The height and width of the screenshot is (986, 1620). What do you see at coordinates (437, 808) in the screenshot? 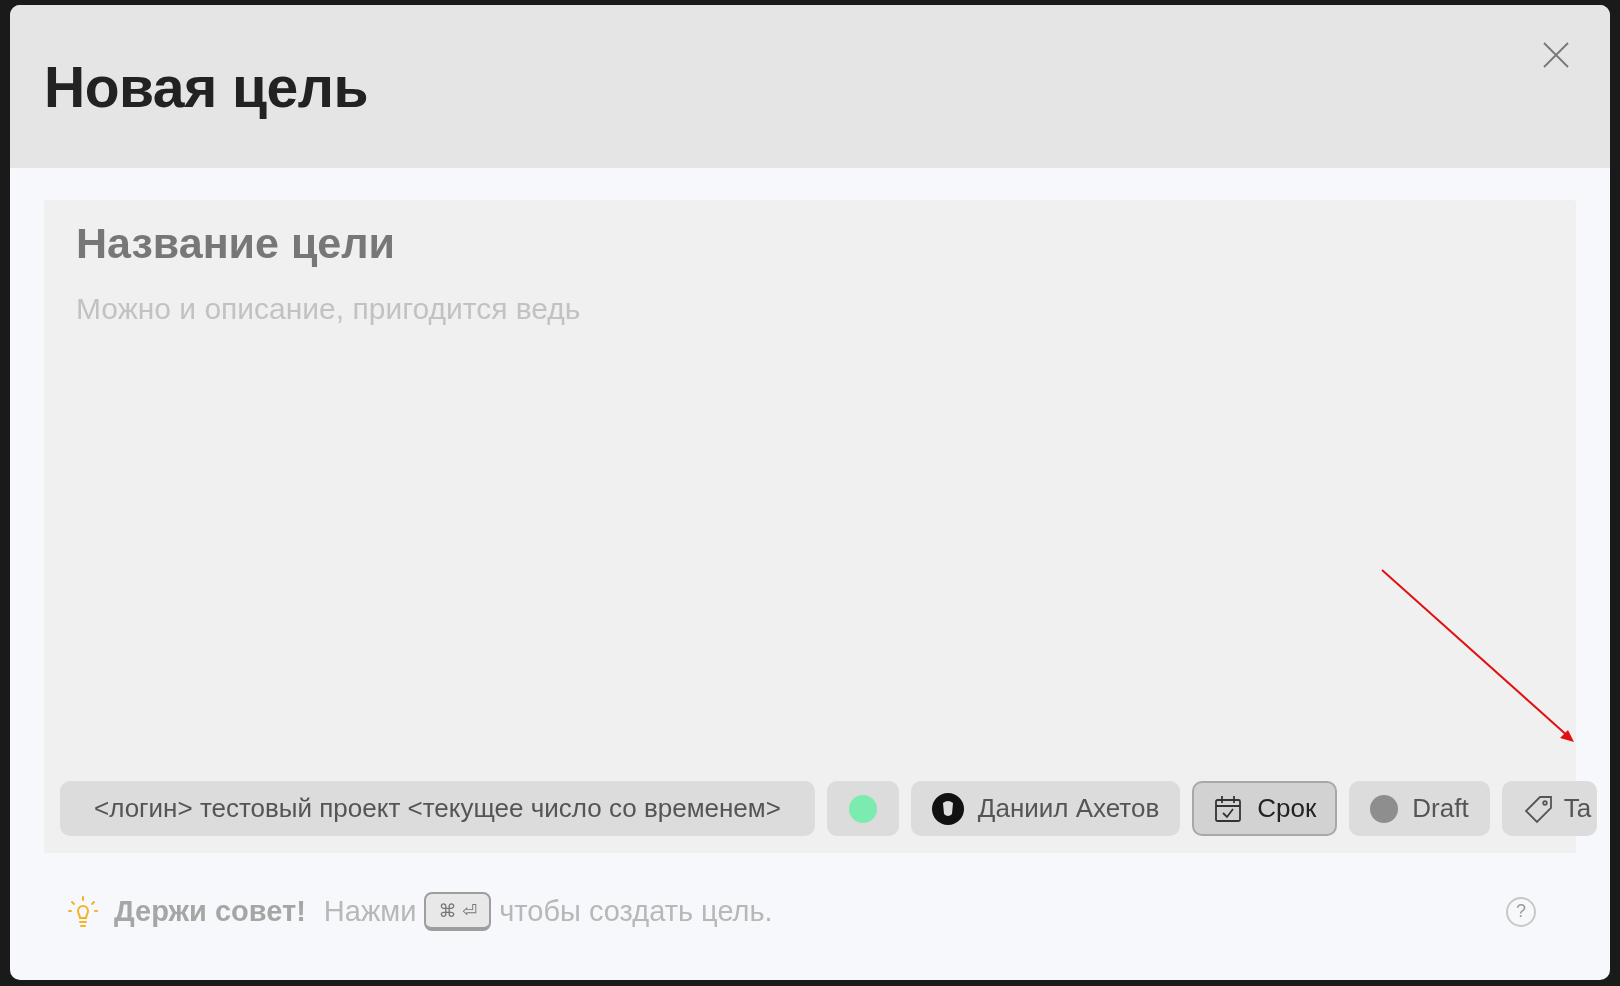
I see `project-button: <логин> тестовый проект <текущее число со временем>` at bounding box center [437, 808].